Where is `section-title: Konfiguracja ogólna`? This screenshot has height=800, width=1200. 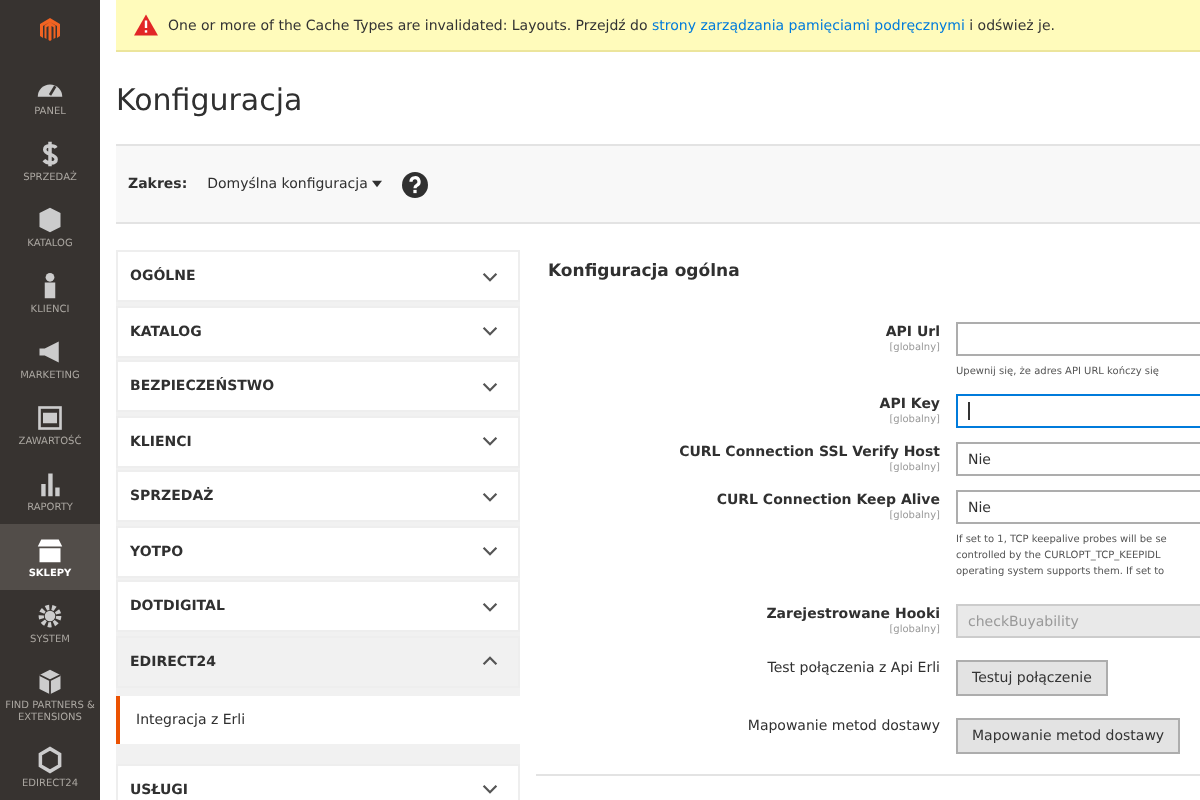 section-title: Konfiguracja ogólna is located at coordinates (644, 273).